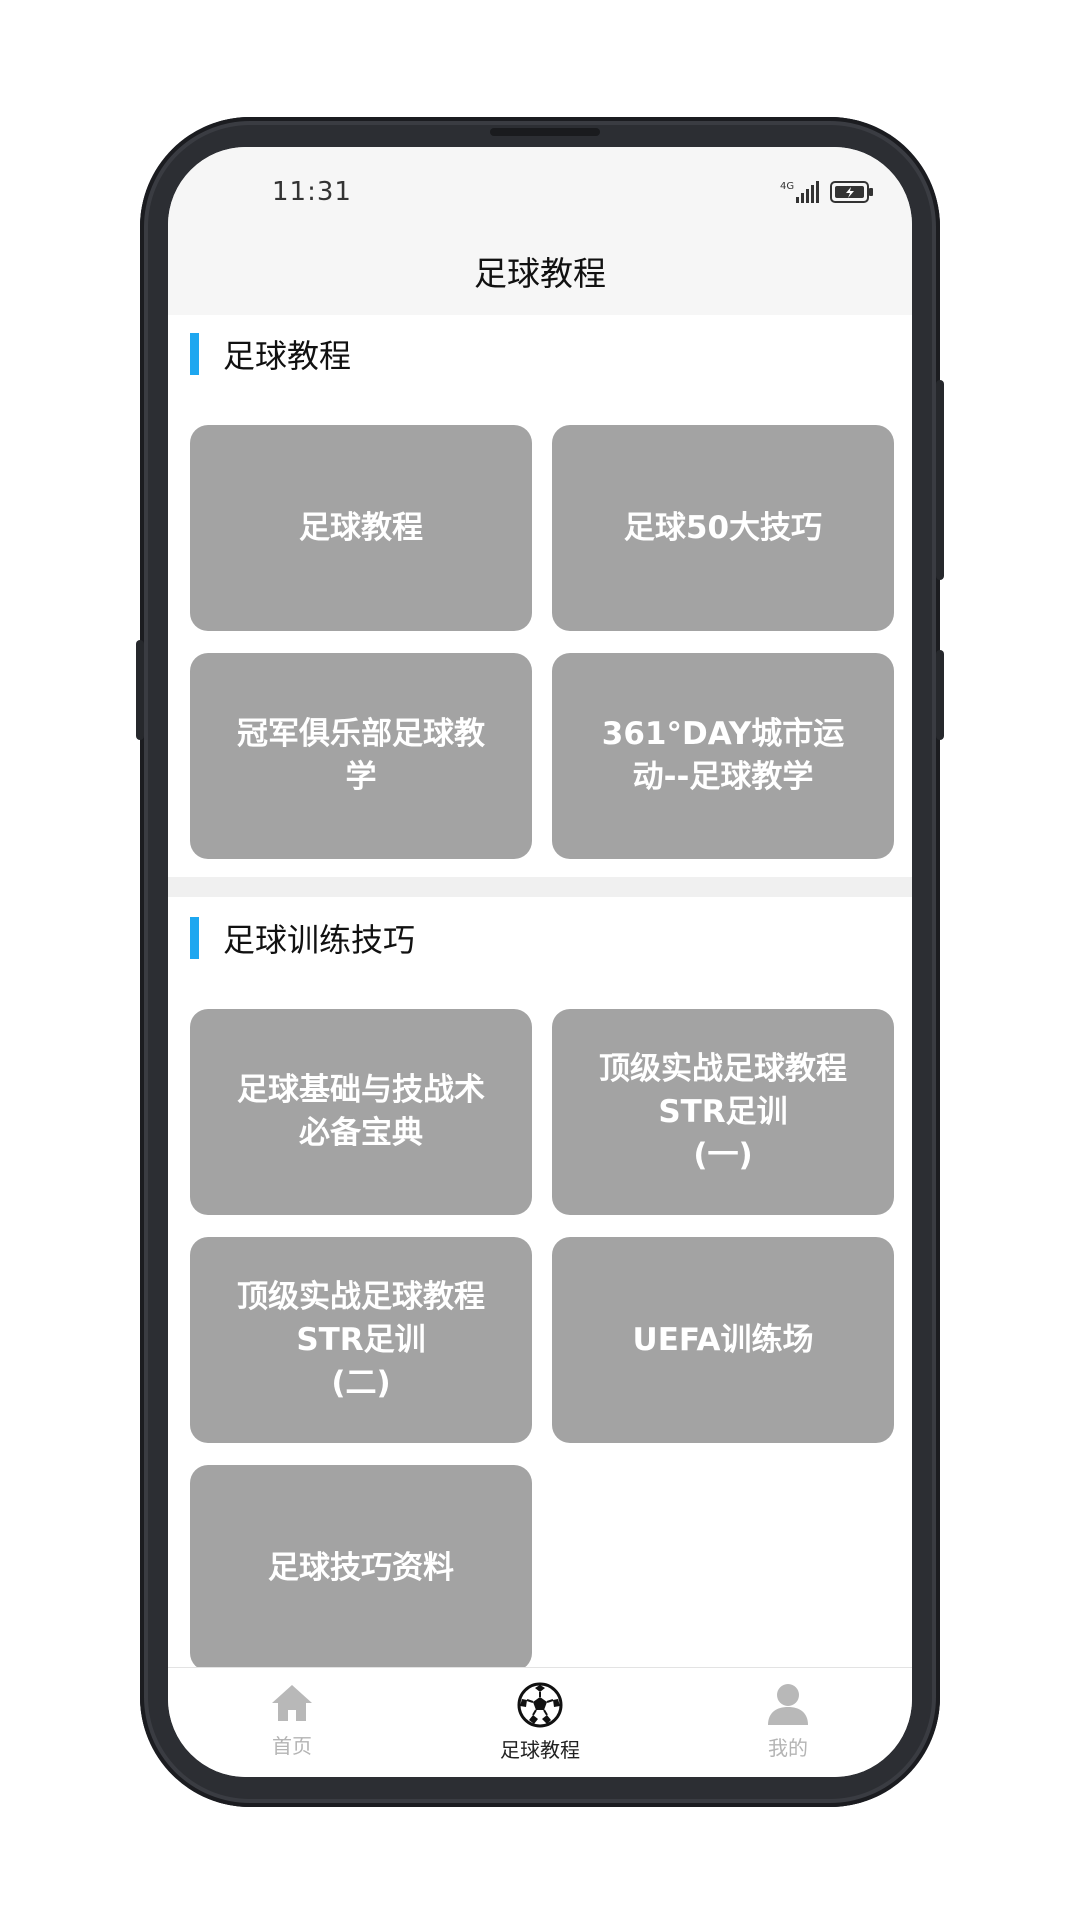 The height and width of the screenshot is (1920, 1080). I want to click on card-361-day: 361°DAY城市运动--足球教学, so click(723, 756).